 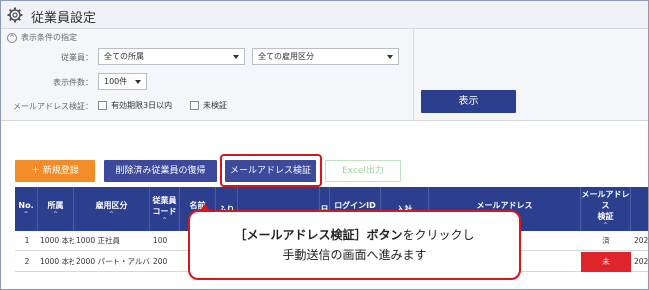 What do you see at coordinates (286, 56) in the screenshot?
I see `employment-type-select-value: 全ての雇用区分` at bounding box center [286, 56].